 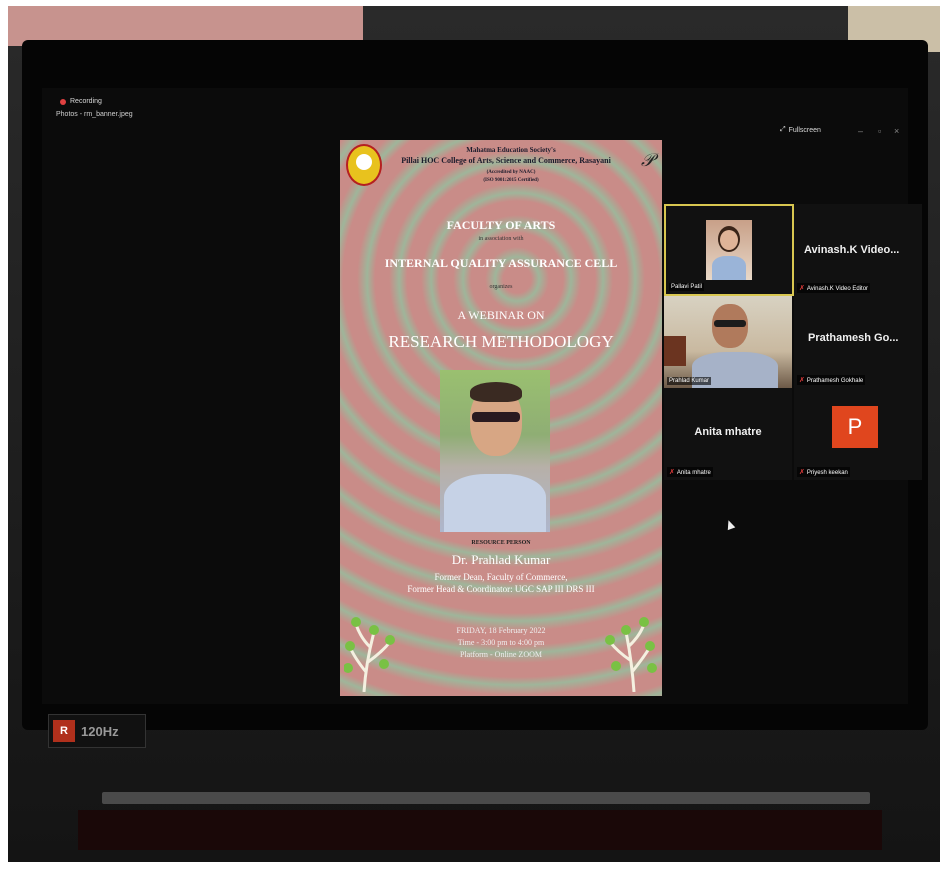 I want to click on participant-name: ✗ Priyesh keekan, so click(x=823, y=472).